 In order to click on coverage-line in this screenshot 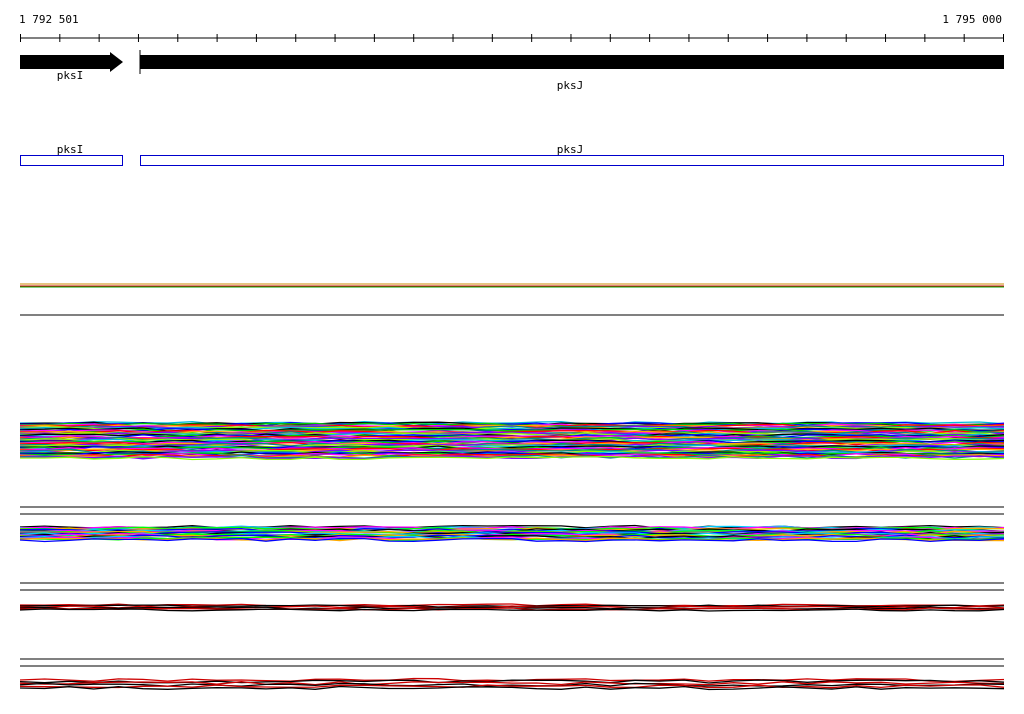, I will do `click(512, 688)`.